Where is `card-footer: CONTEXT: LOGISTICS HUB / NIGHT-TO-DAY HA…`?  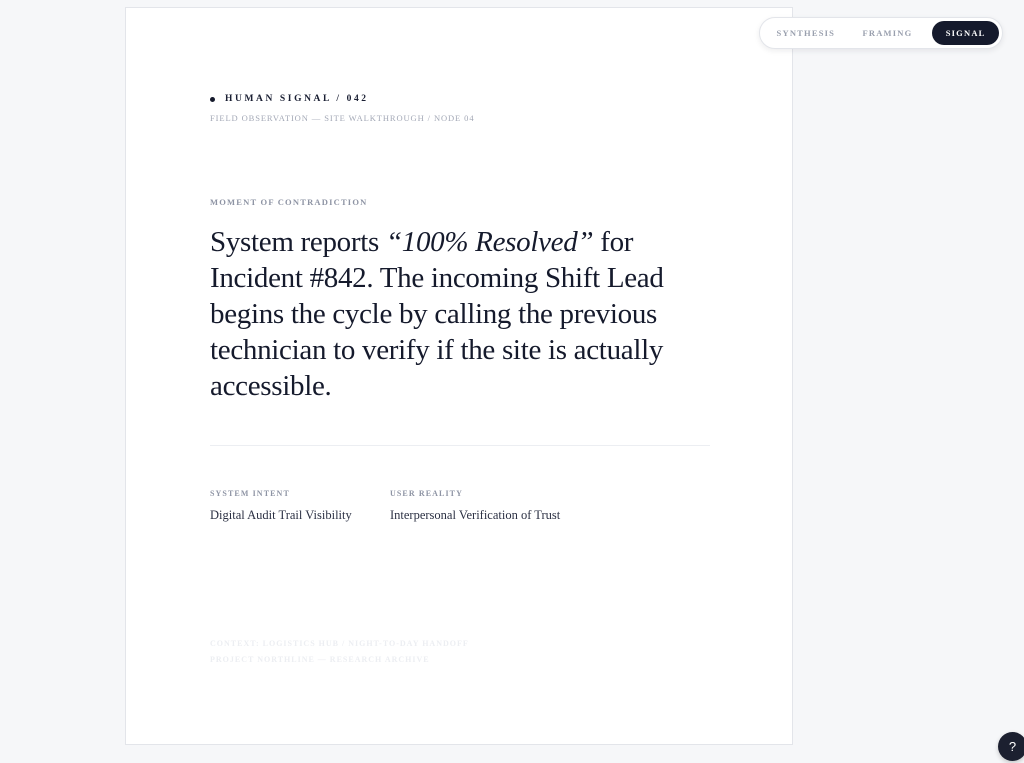 card-footer: CONTEXT: LOGISTICS HUB / NIGHT-TO-DAY HA… is located at coordinates (339, 652).